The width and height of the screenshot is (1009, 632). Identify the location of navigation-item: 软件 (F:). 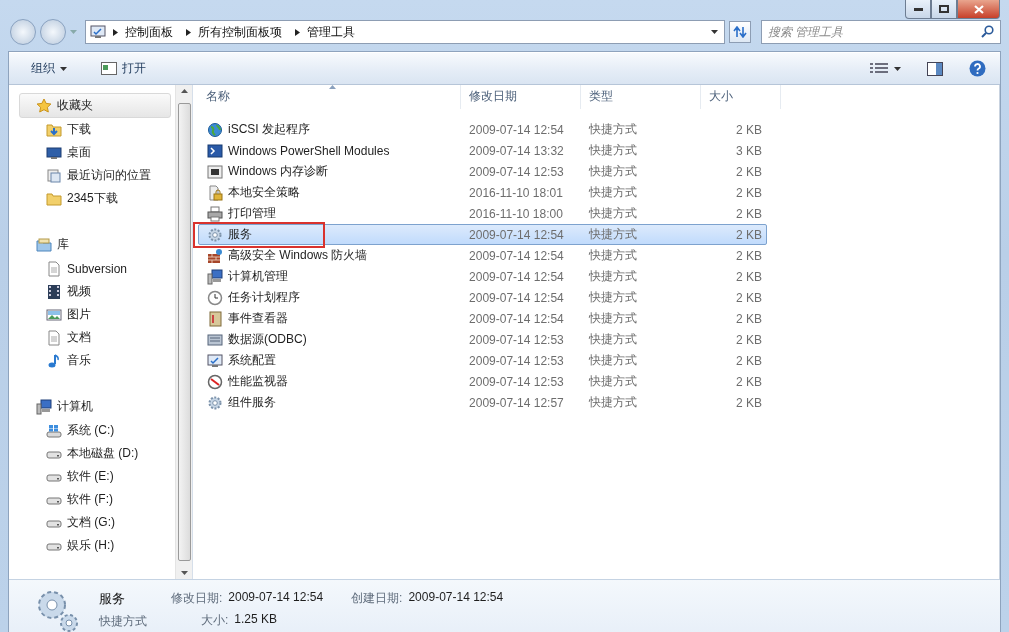
(92, 499).